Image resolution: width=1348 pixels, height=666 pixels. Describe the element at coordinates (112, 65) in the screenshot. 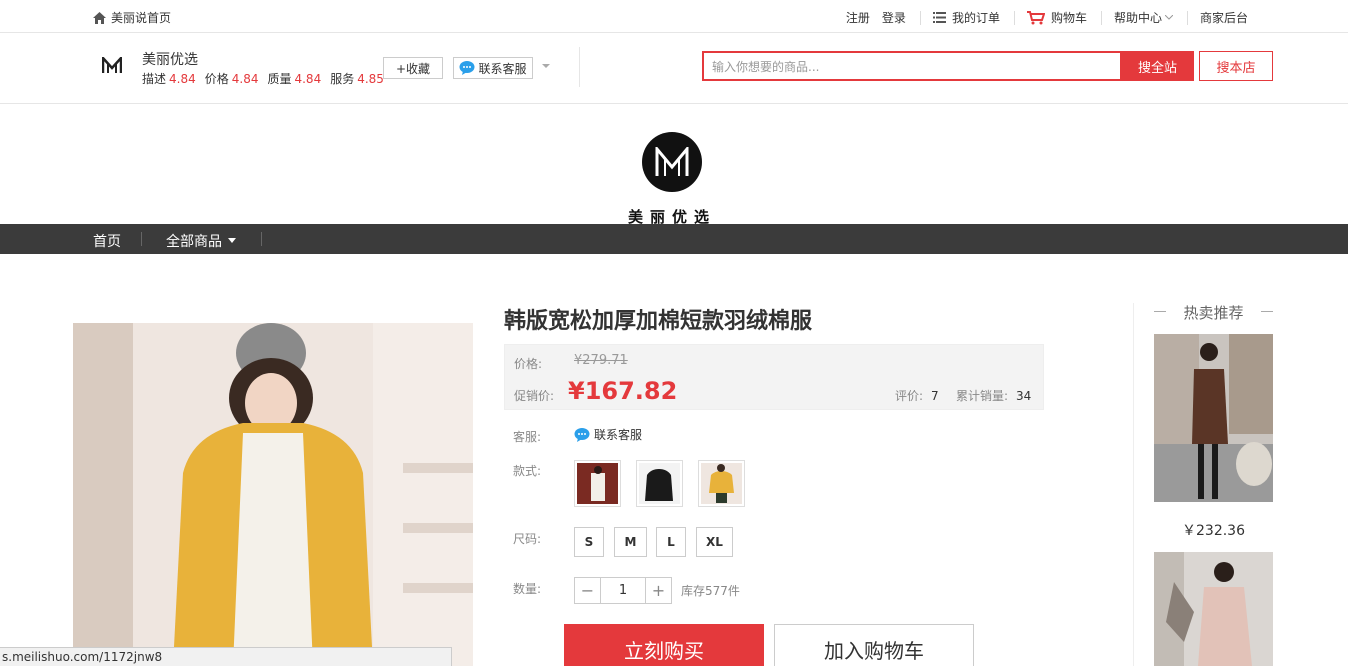

I see `shop-logo-icon` at that location.